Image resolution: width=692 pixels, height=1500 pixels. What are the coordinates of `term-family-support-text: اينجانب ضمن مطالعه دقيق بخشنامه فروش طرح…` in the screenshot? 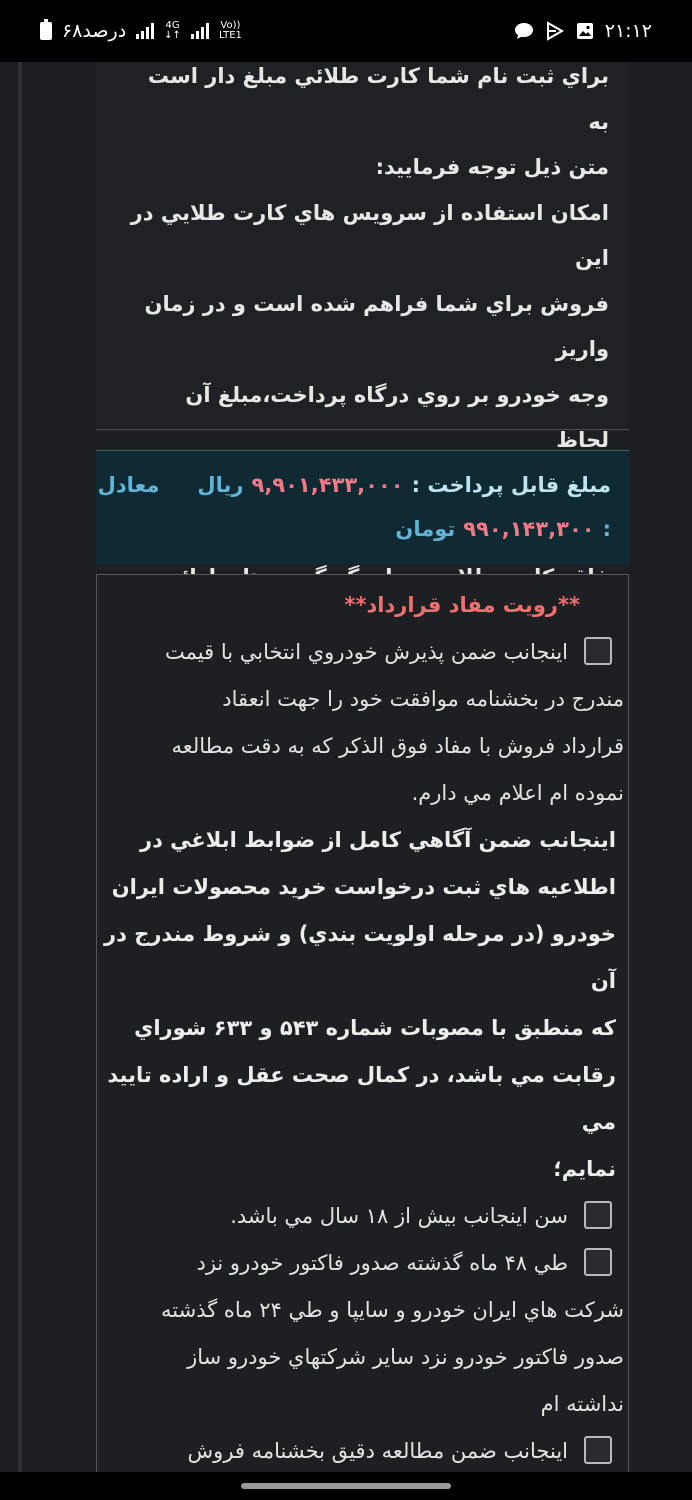 It's located at (377, 1451).